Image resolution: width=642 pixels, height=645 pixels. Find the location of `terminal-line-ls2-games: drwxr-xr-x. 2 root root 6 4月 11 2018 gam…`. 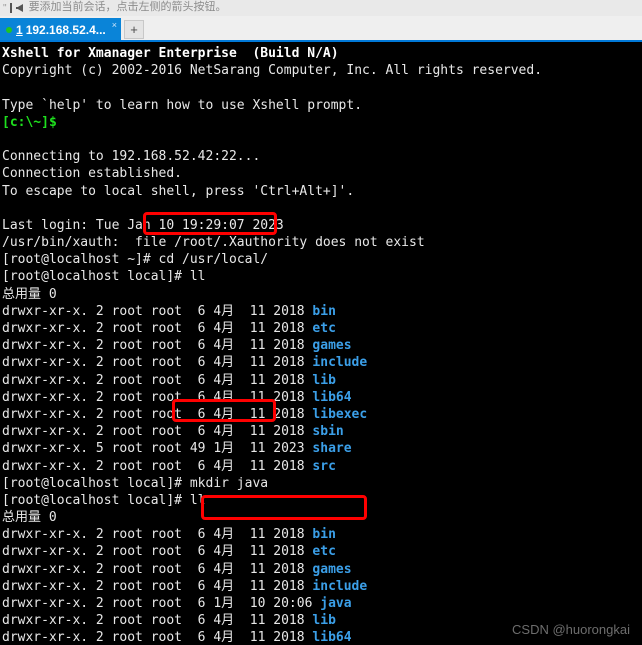

terminal-line-ls2-games: drwxr-xr-x. 2 root root 6 4月 11 2018 gam… is located at coordinates (322, 569).